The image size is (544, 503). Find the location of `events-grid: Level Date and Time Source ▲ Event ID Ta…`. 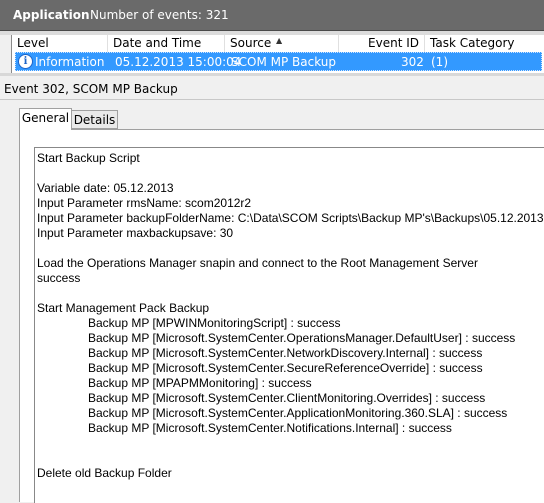

events-grid: Level Date and Time Source ▲ Event ID Ta… is located at coordinates (277, 54).